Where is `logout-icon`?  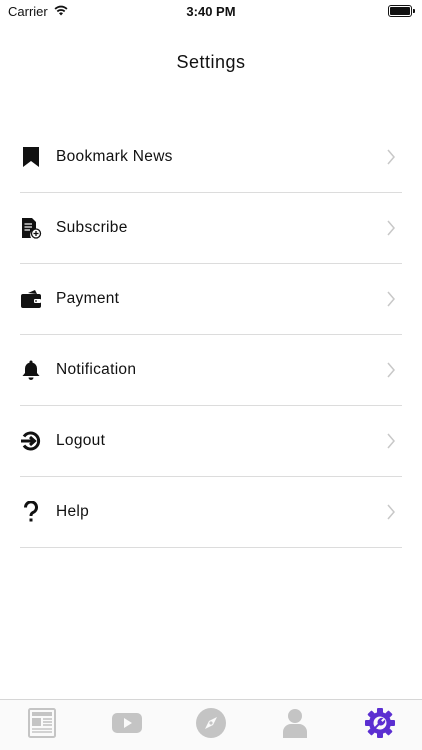
logout-icon is located at coordinates (31, 441).